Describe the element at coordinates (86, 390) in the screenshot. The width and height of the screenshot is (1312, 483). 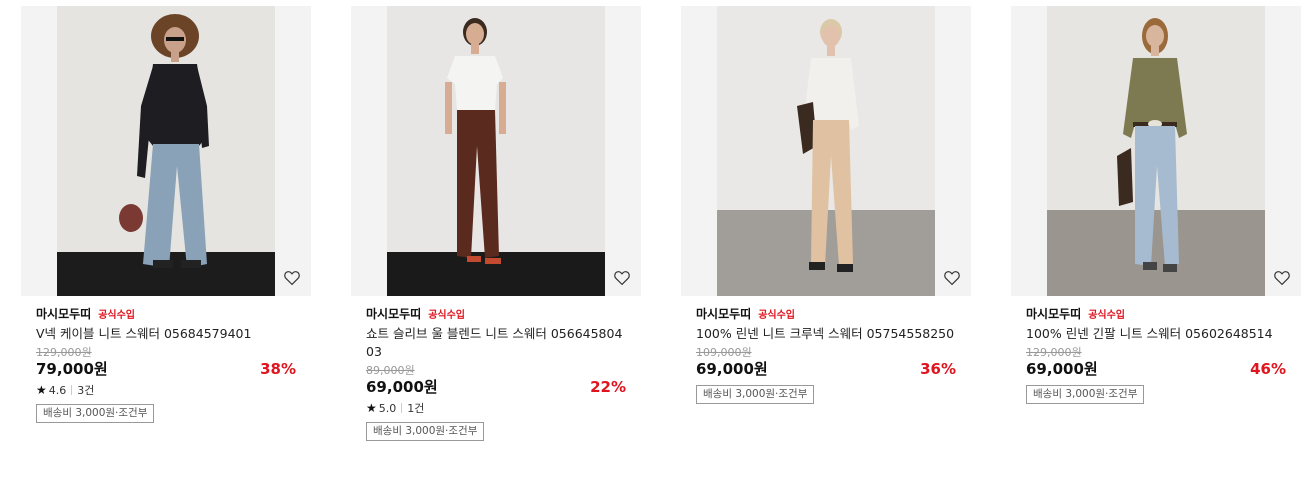
I see `review-count: 3건` at that location.